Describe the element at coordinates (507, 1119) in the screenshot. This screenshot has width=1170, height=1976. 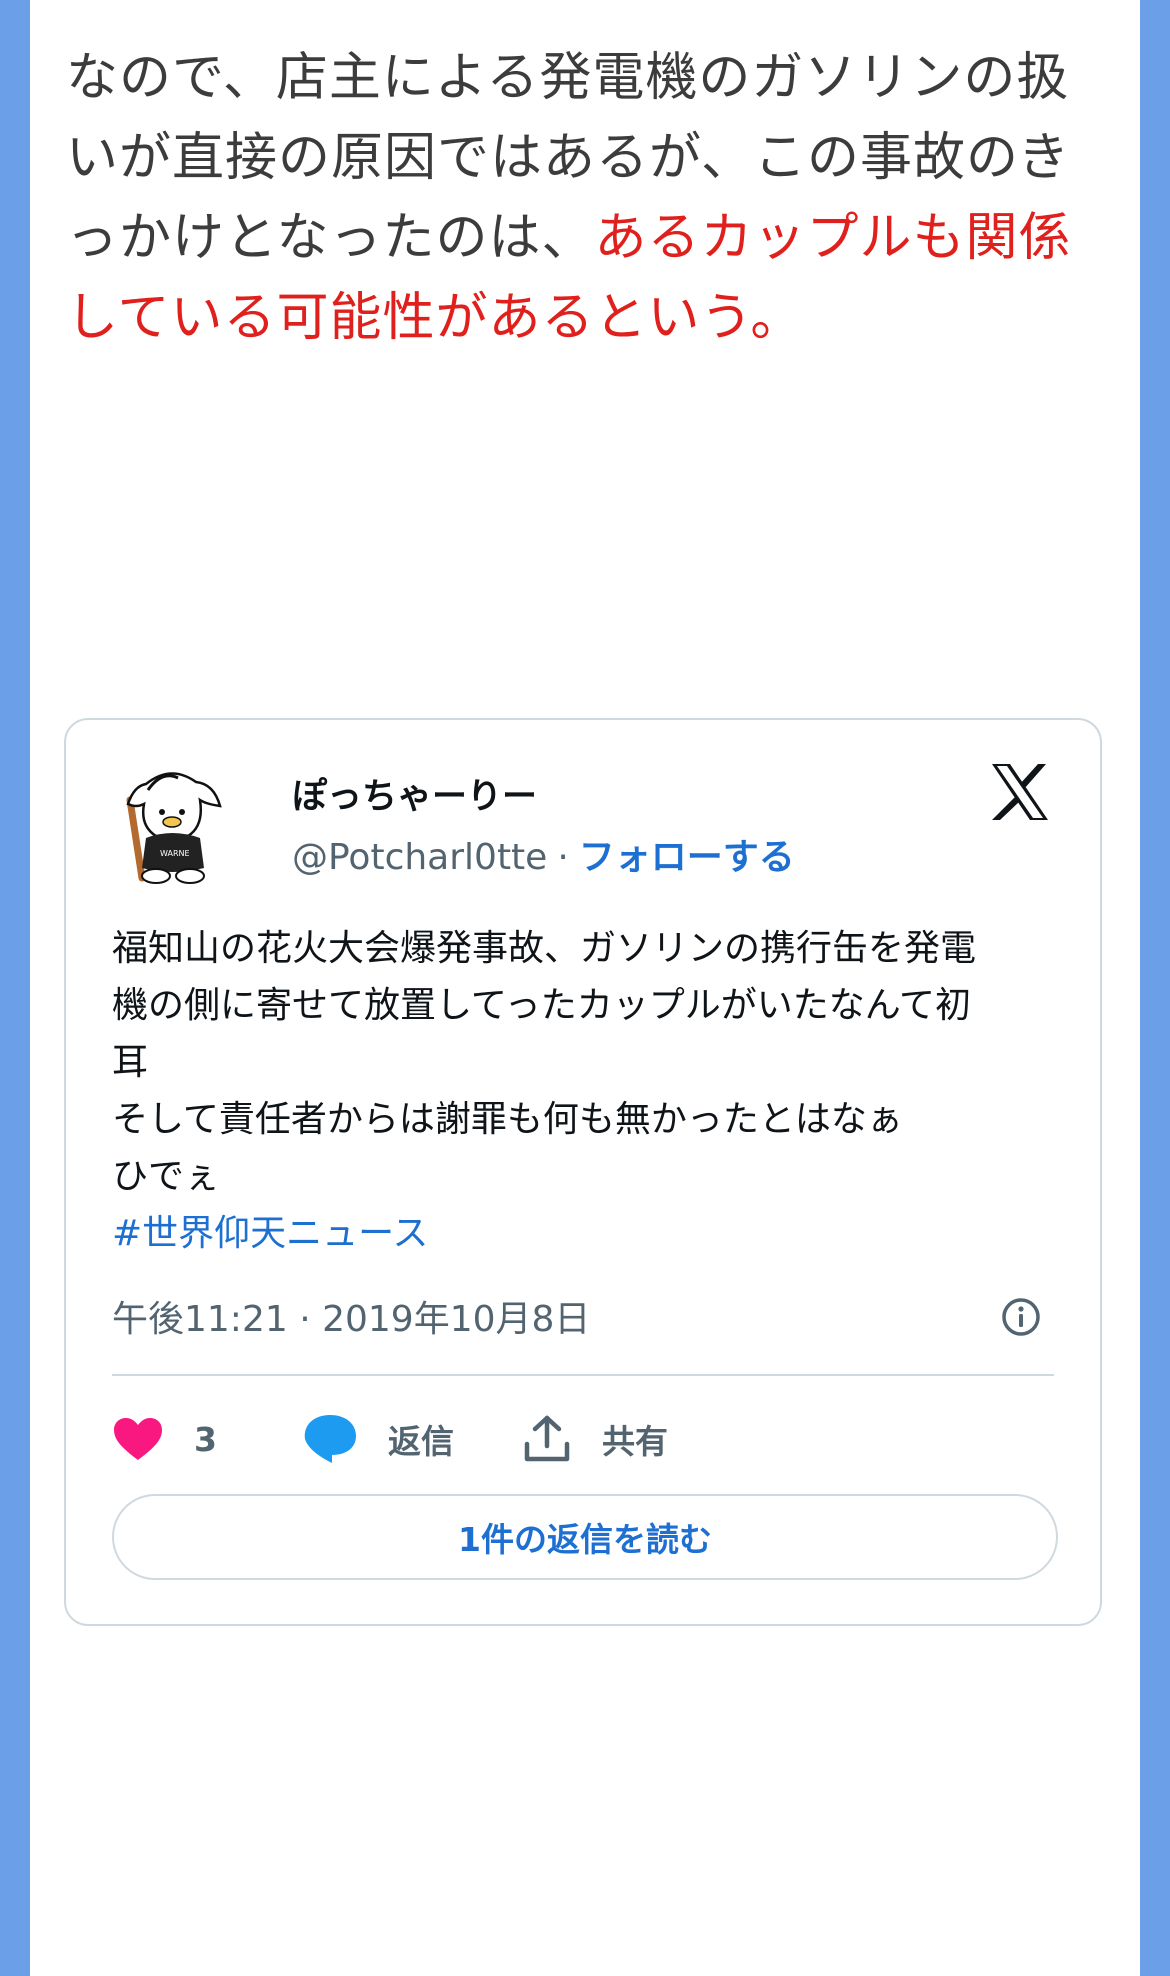
I see `tweet-text-line: そして責任者からは謝罪も何も無かったとはなぁ` at that location.